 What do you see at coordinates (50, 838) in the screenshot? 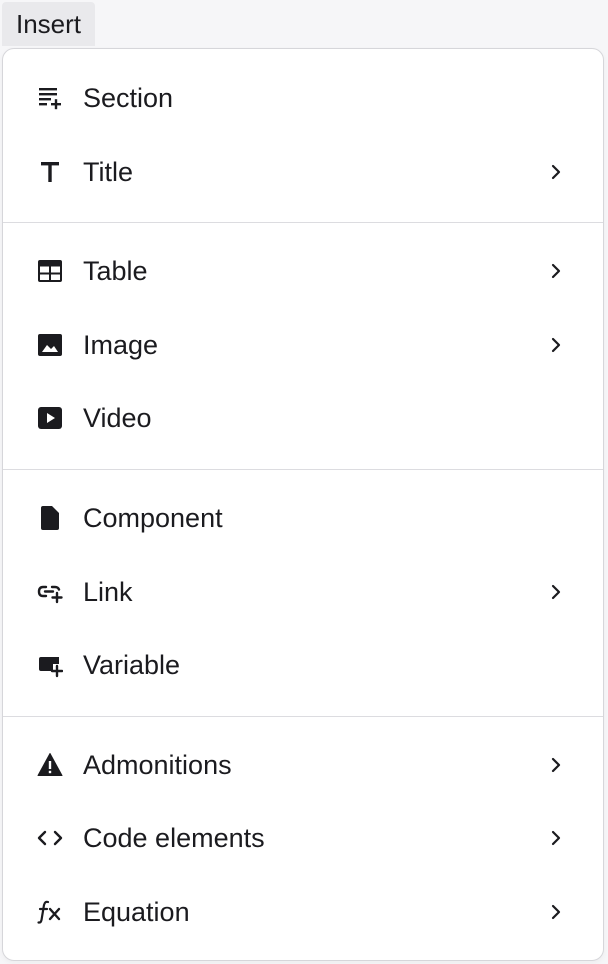
I see `code-icon` at bounding box center [50, 838].